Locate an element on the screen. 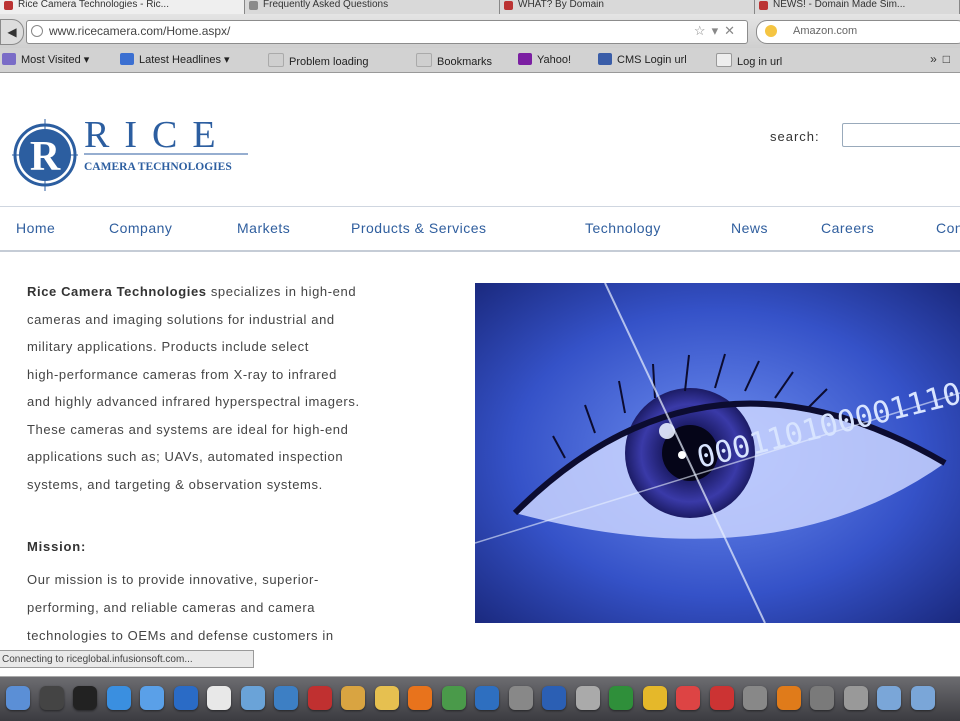  excel-icon is located at coordinates (621, 698).